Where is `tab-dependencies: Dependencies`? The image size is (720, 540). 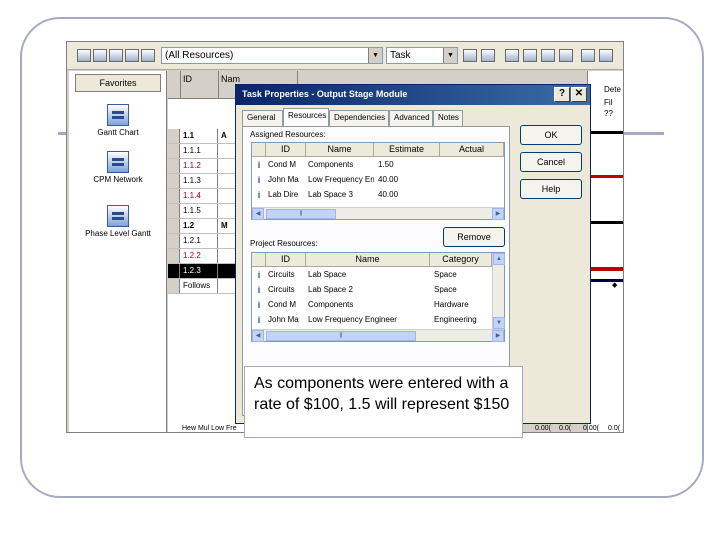 tab-dependencies: Dependencies is located at coordinates (359, 118).